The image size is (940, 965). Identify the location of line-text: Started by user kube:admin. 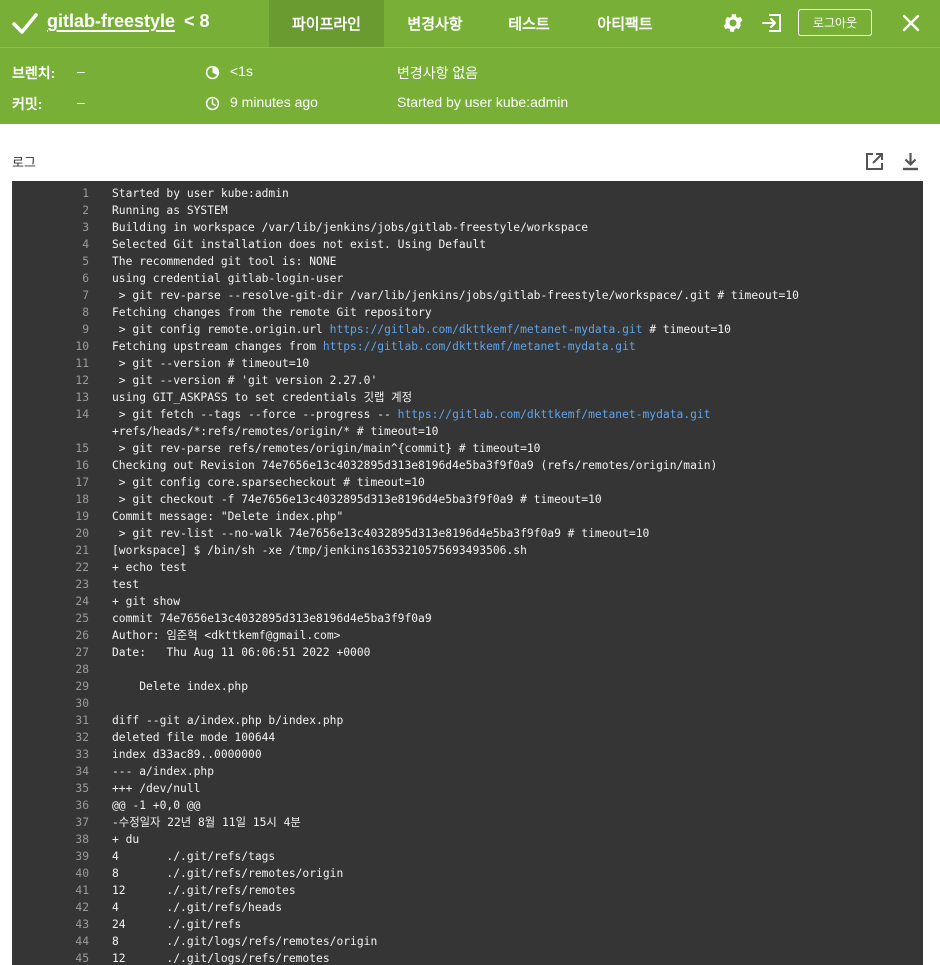
(200, 193).